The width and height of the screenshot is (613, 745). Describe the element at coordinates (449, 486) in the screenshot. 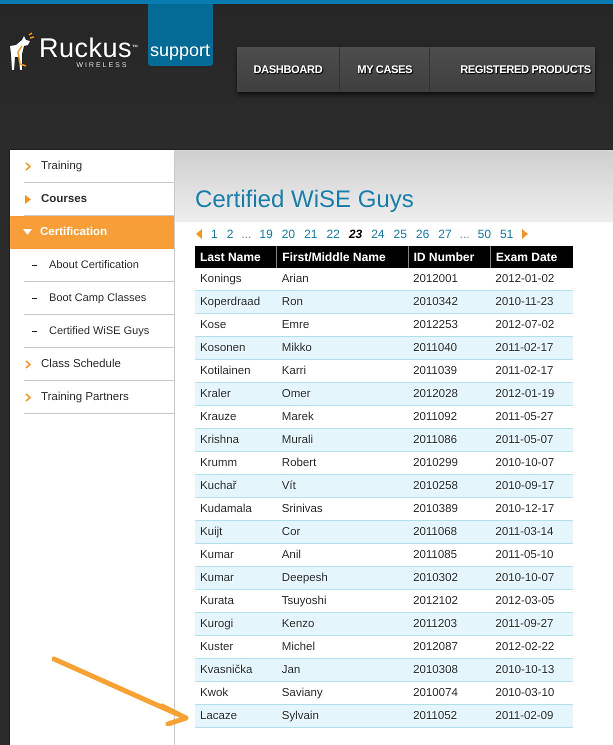

I see `table-cell: 2010258` at that location.